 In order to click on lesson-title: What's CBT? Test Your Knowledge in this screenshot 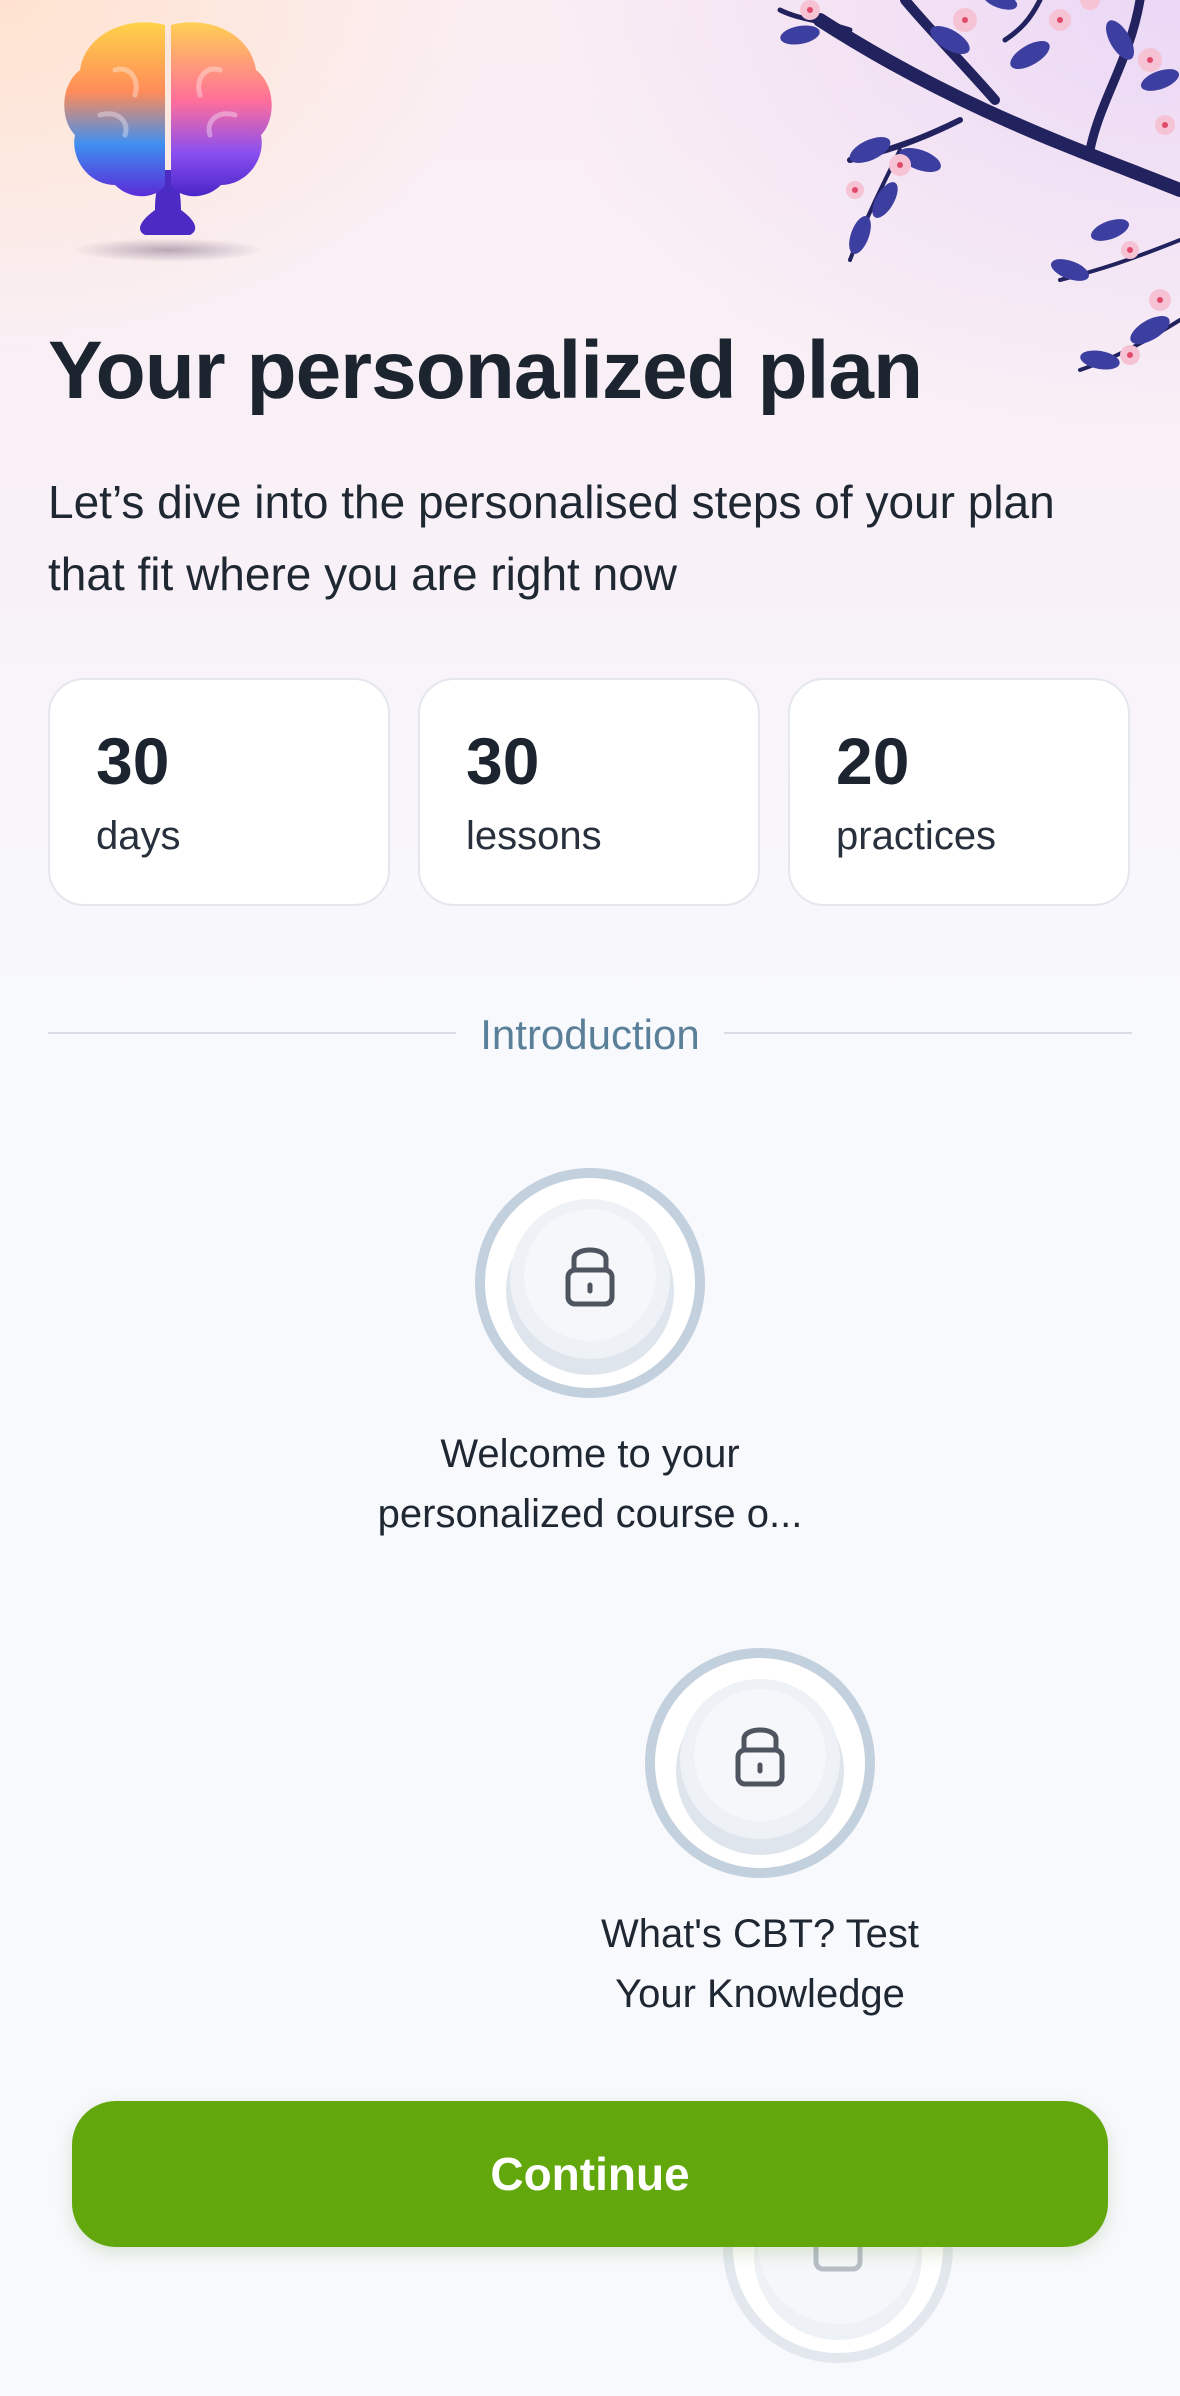, I will do `click(760, 1964)`.